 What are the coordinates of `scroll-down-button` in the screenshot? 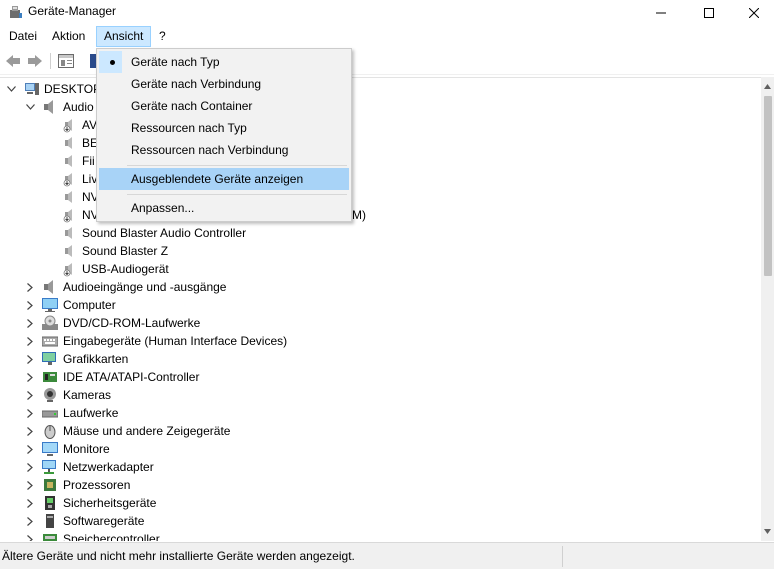 It's located at (767, 531).